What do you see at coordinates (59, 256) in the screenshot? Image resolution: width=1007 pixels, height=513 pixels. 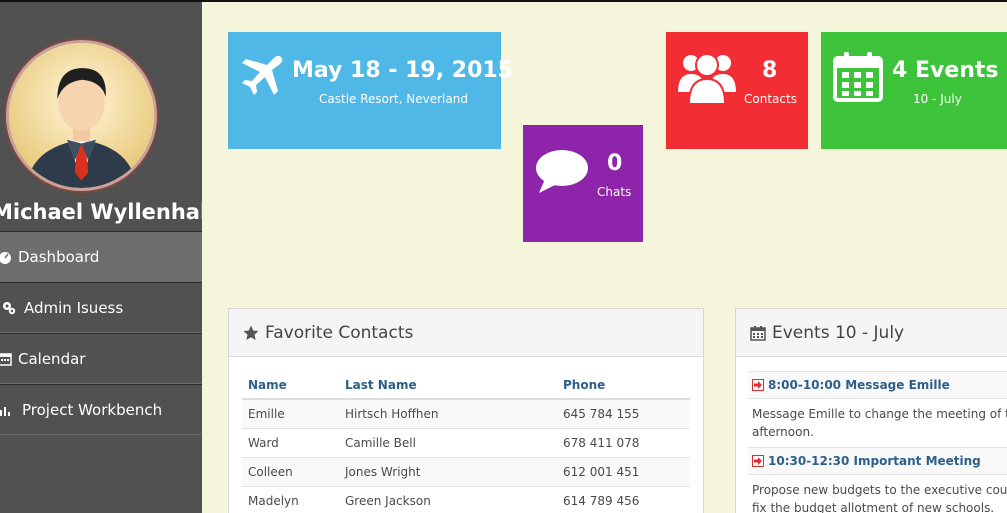 I see `sidebar-item-label: Dashboard` at bounding box center [59, 256].